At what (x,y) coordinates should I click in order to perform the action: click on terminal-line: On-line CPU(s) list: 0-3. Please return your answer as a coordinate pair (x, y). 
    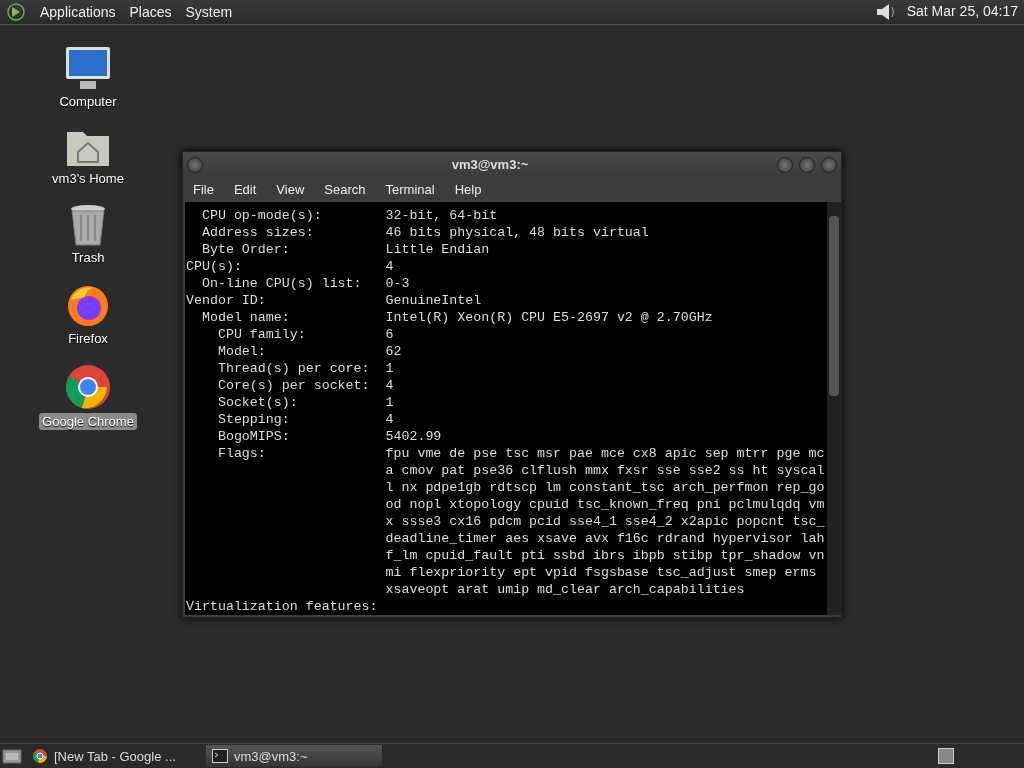
    Looking at the image, I should click on (305, 283).